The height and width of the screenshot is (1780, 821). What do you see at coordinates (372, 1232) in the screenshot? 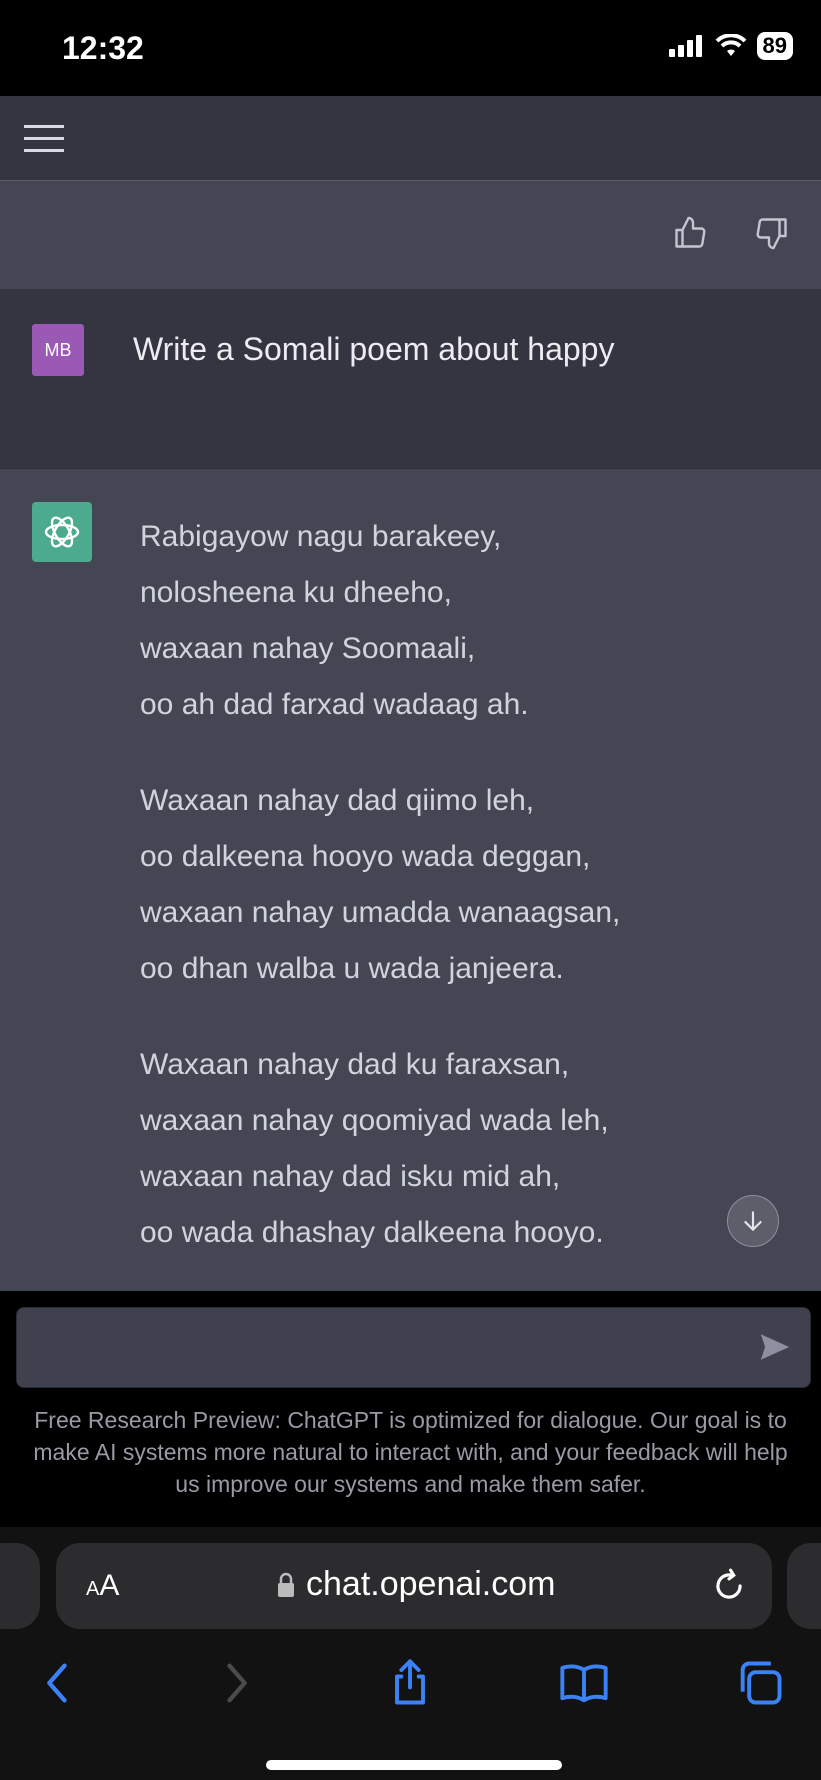
I see `poem-line: oo wada dhashay dalkeena hooyo.` at bounding box center [372, 1232].